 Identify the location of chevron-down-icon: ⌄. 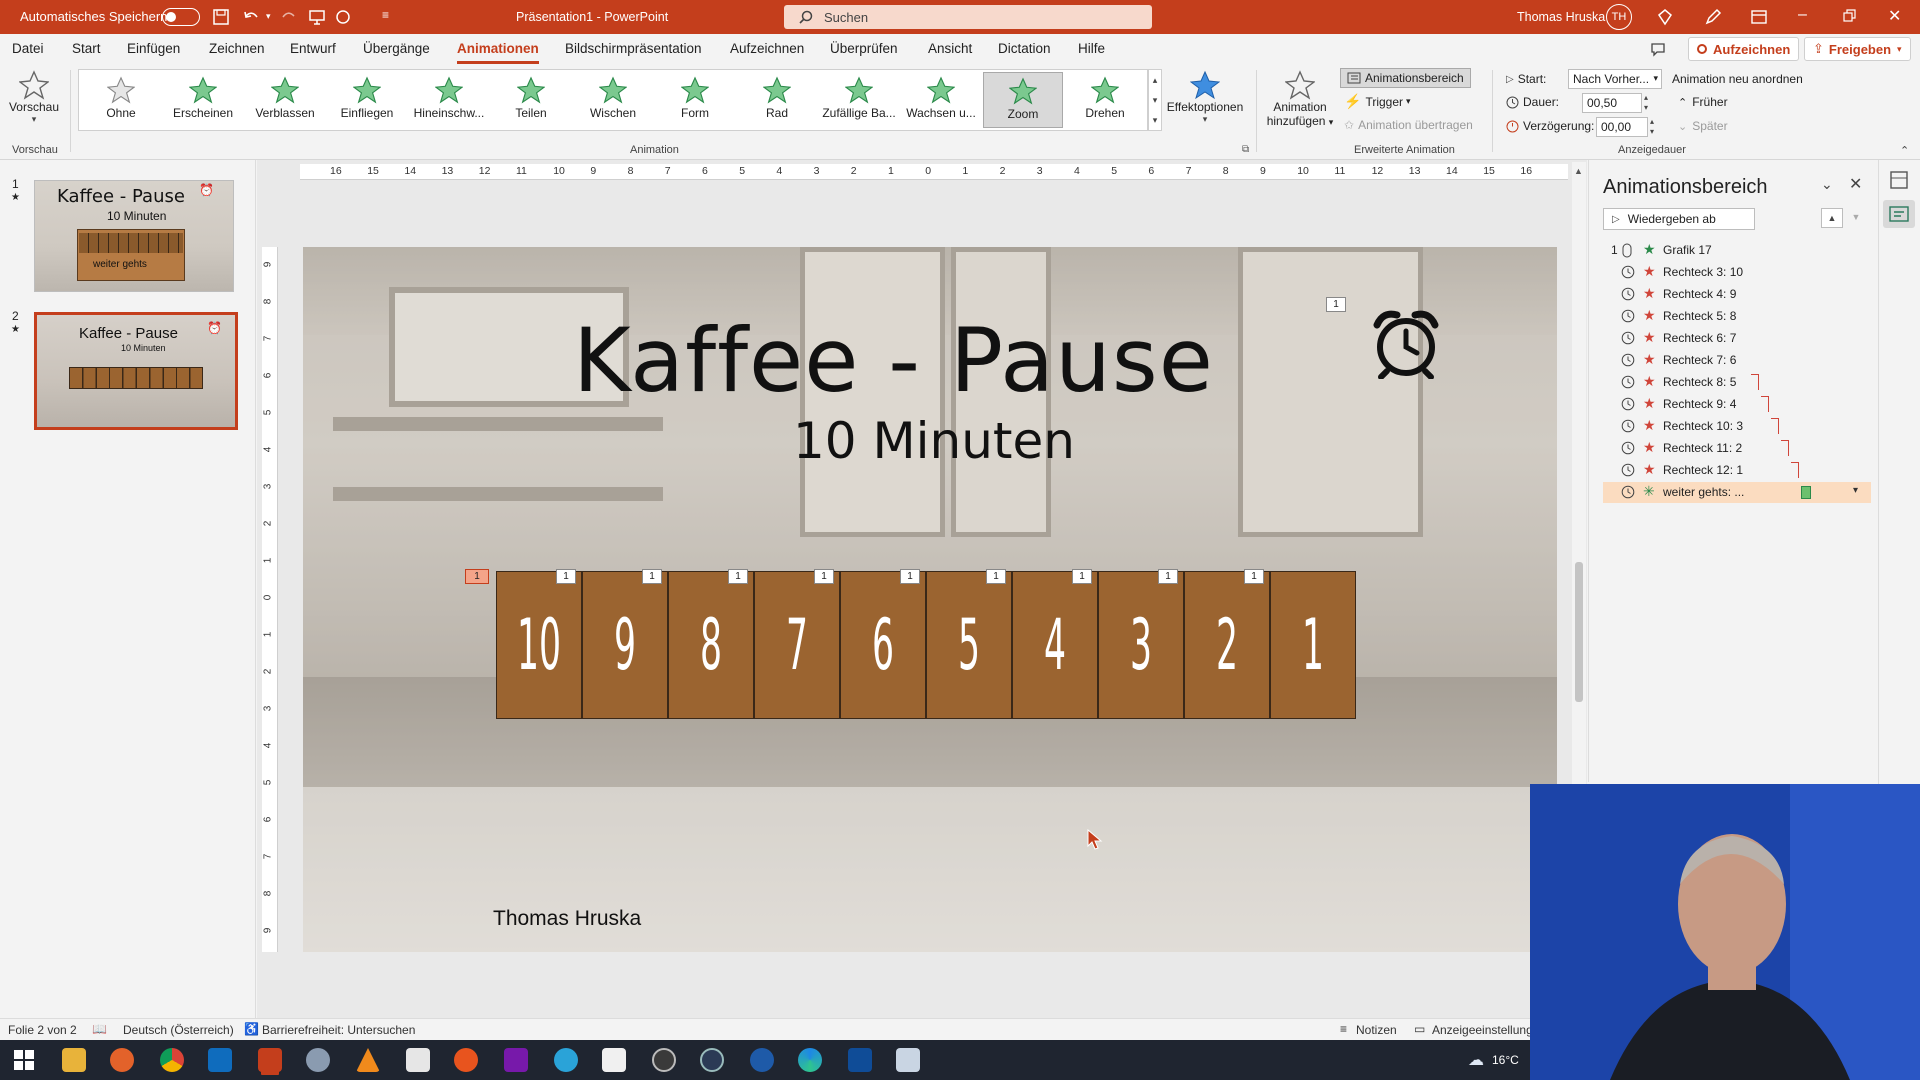
(1827, 184).